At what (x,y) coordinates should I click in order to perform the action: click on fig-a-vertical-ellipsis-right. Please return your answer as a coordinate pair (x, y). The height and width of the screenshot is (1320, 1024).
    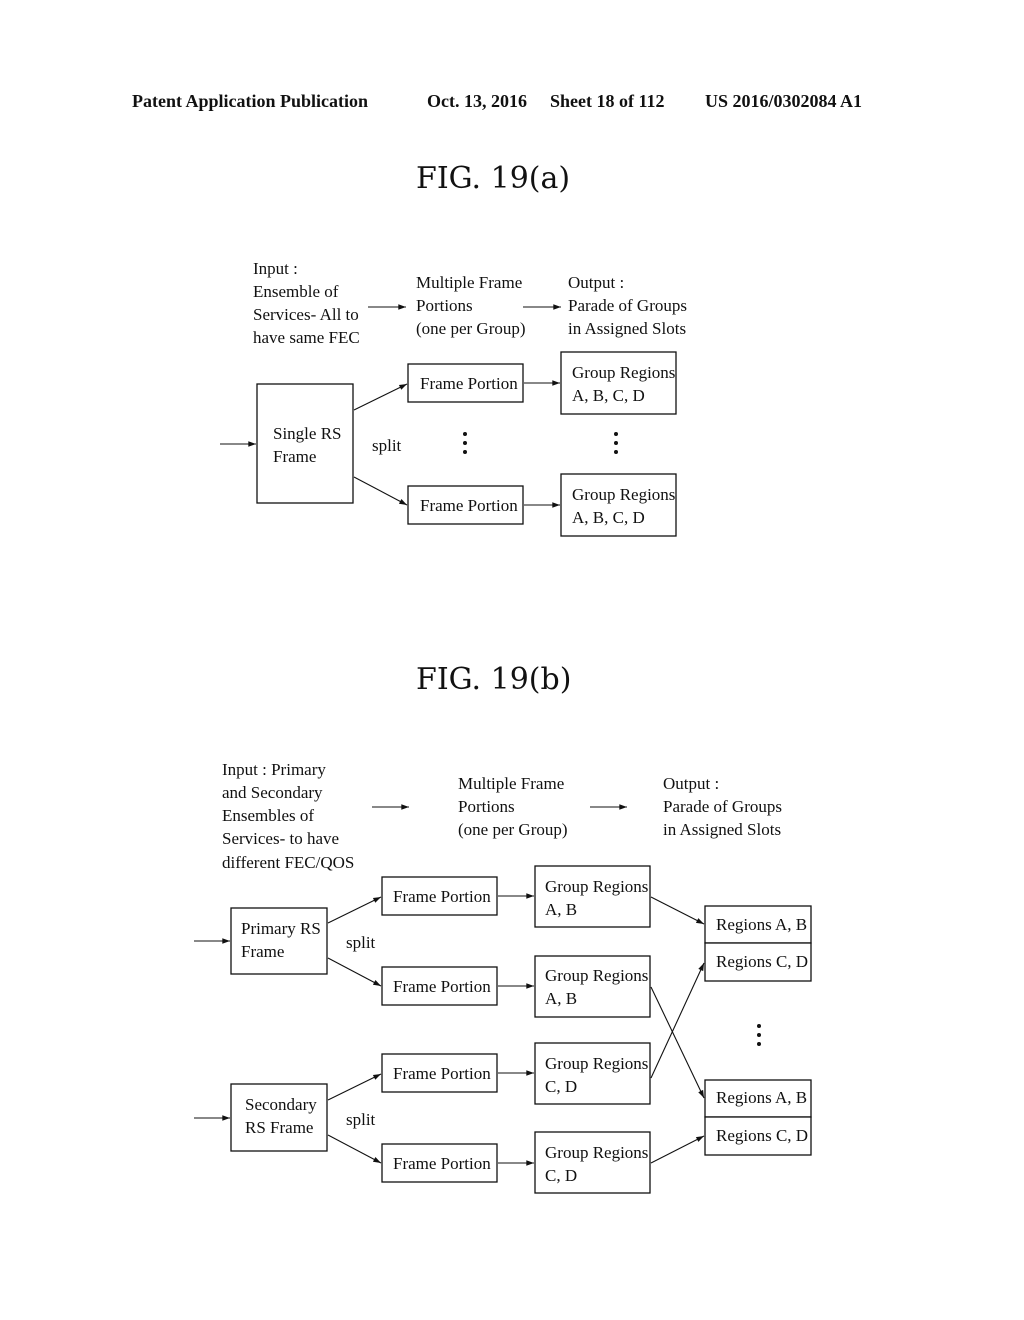
    Looking at the image, I should click on (616, 443).